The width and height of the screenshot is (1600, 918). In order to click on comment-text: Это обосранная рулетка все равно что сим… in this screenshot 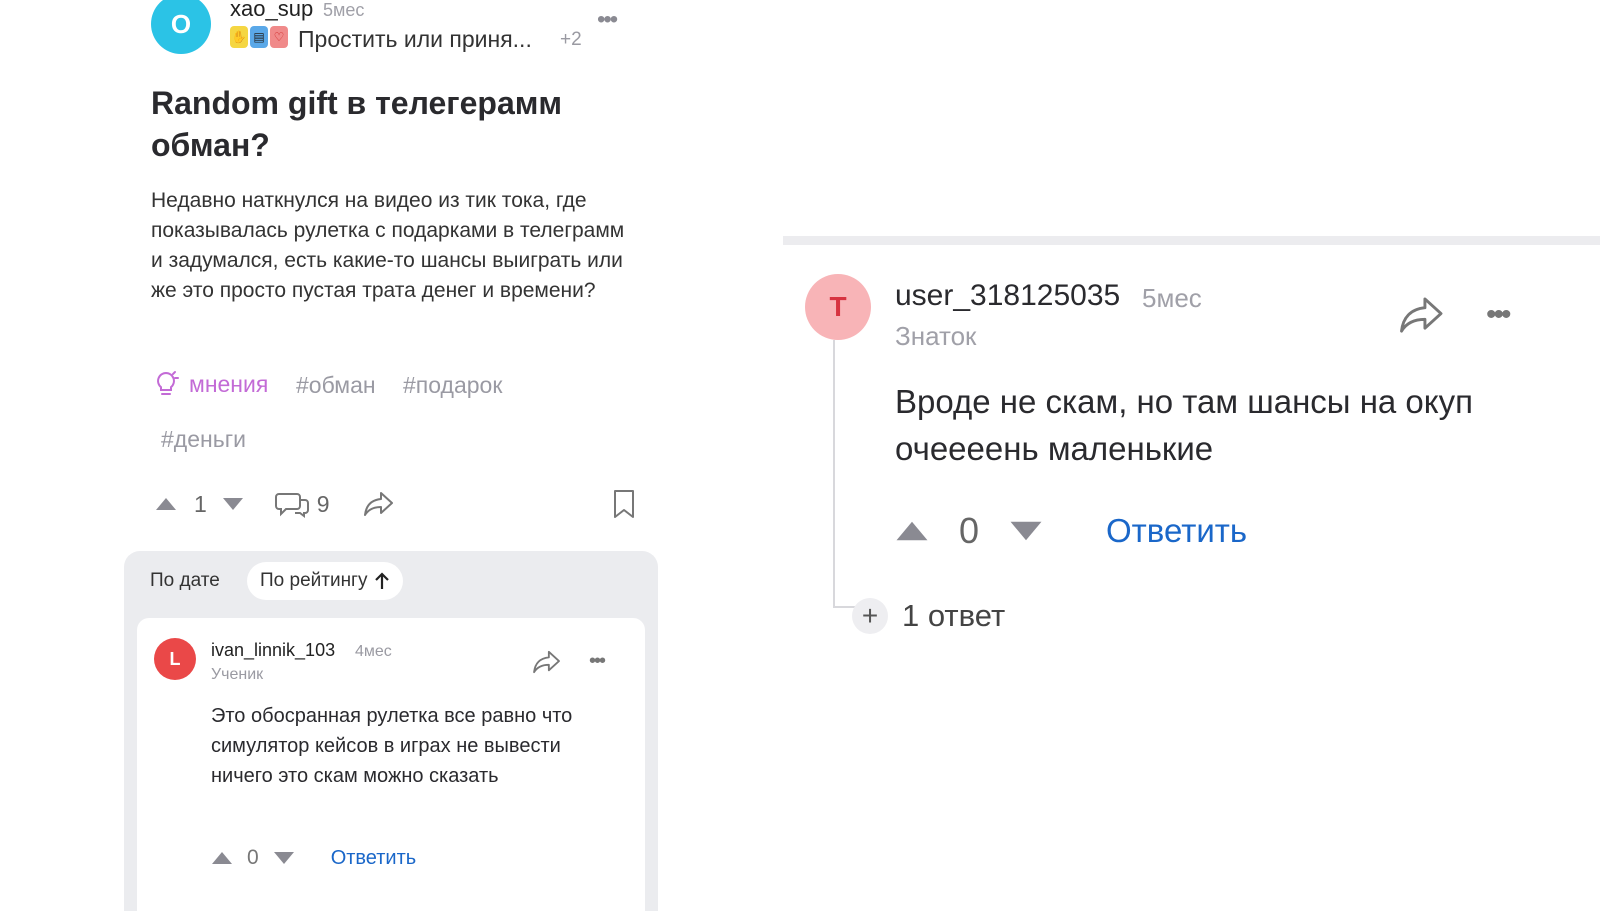, I will do `click(392, 746)`.